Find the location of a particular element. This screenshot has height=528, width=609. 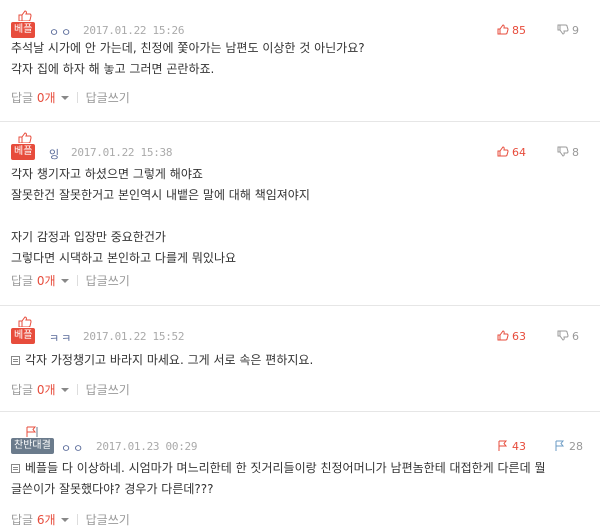

reply-toggle: 답글 6개 is located at coordinates (40, 520).